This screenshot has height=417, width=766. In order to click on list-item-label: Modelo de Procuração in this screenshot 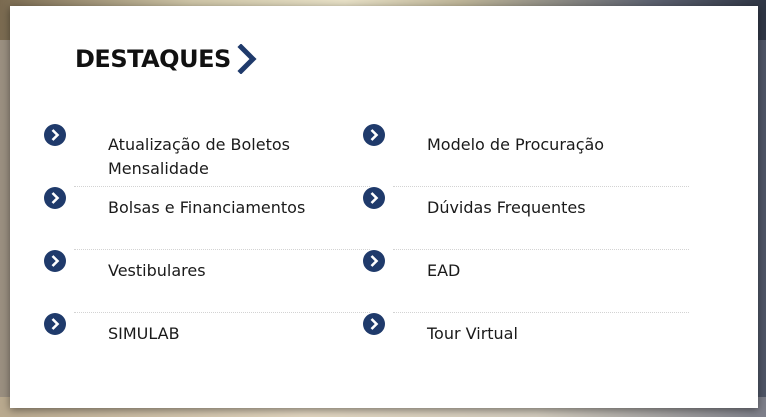, I will do `click(516, 144)`.